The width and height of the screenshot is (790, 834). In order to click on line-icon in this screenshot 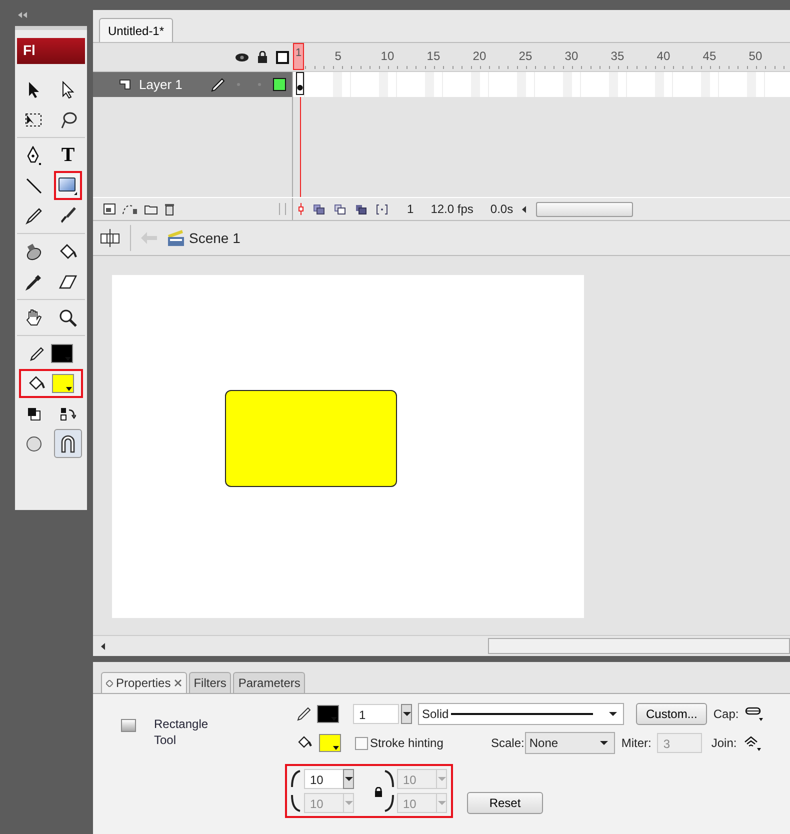, I will do `click(34, 185)`.